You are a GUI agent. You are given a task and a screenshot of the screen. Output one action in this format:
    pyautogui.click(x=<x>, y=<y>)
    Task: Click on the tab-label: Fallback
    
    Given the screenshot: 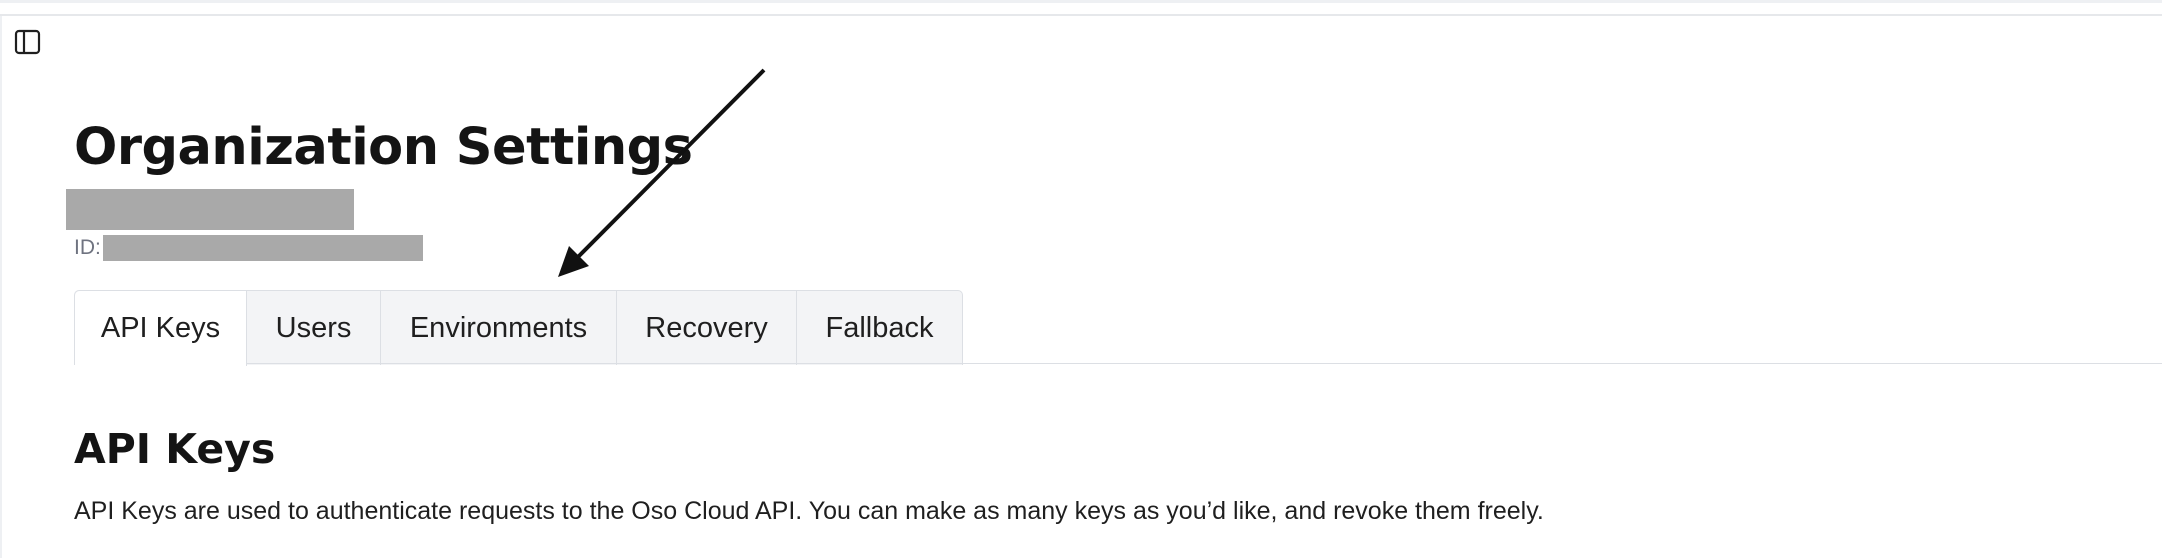 What is the action you would take?
    pyautogui.click(x=879, y=327)
    